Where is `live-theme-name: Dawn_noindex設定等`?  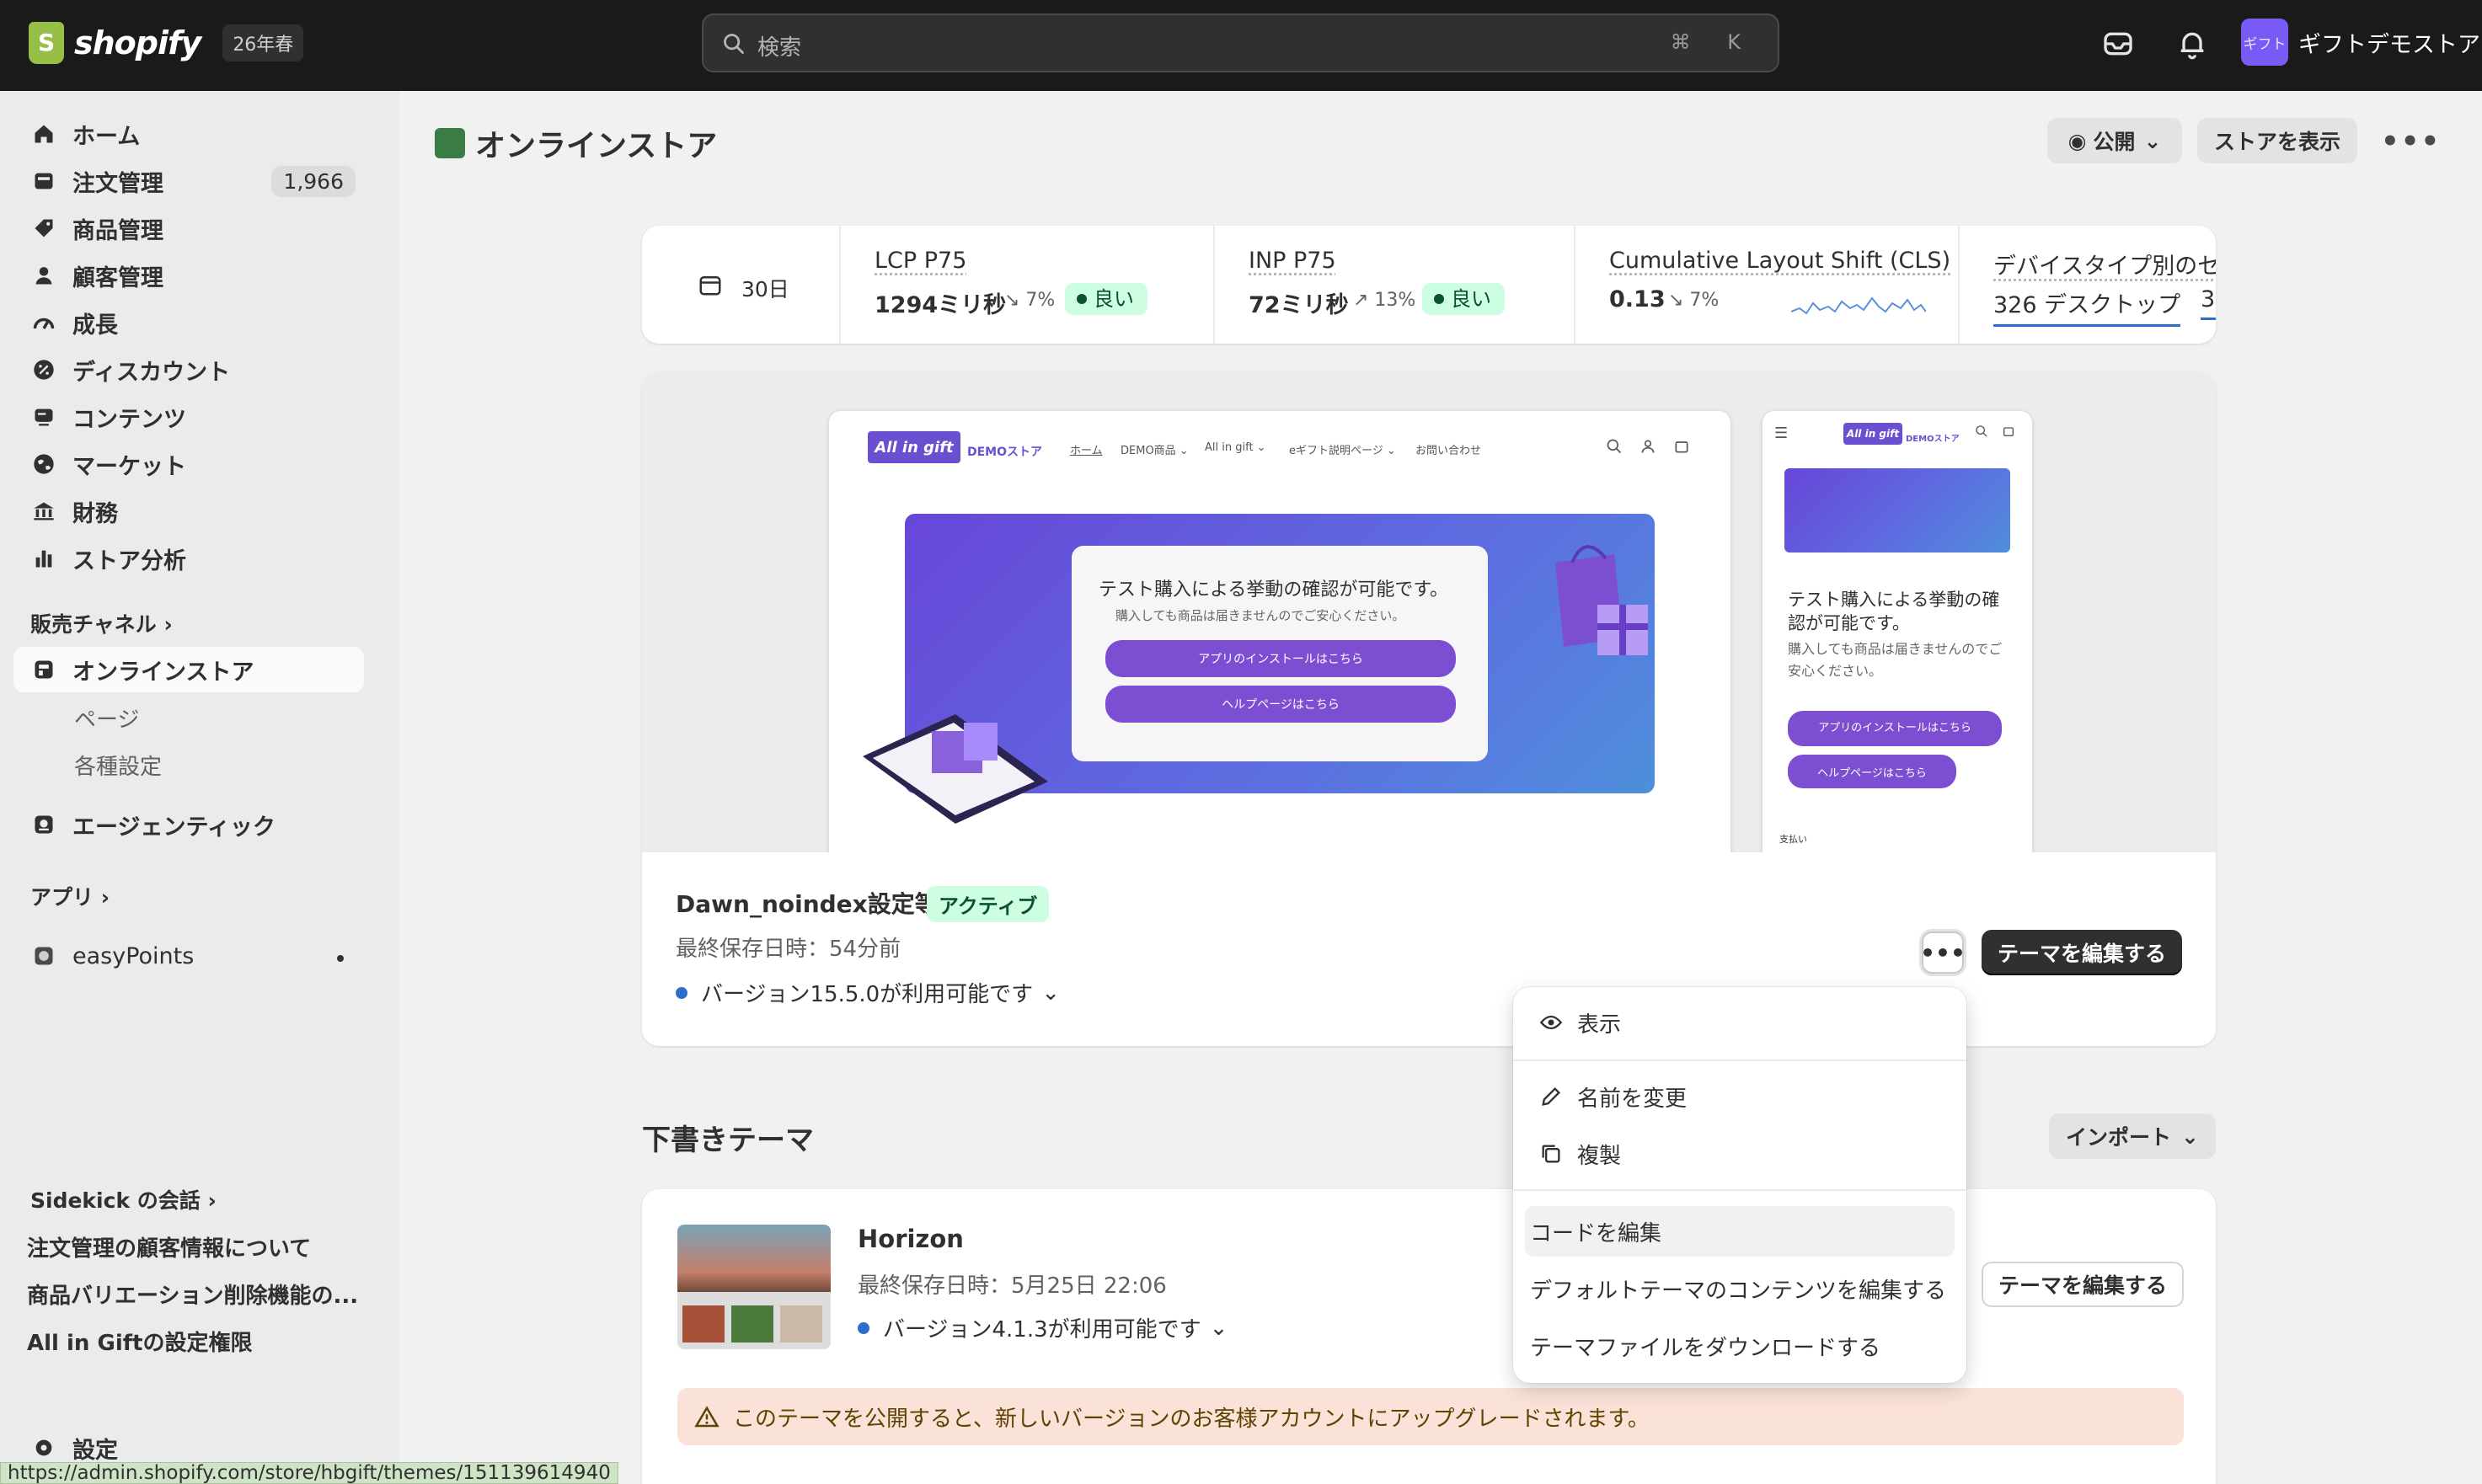
live-theme-name: Dawn_noindex設定等 is located at coordinates (807, 903).